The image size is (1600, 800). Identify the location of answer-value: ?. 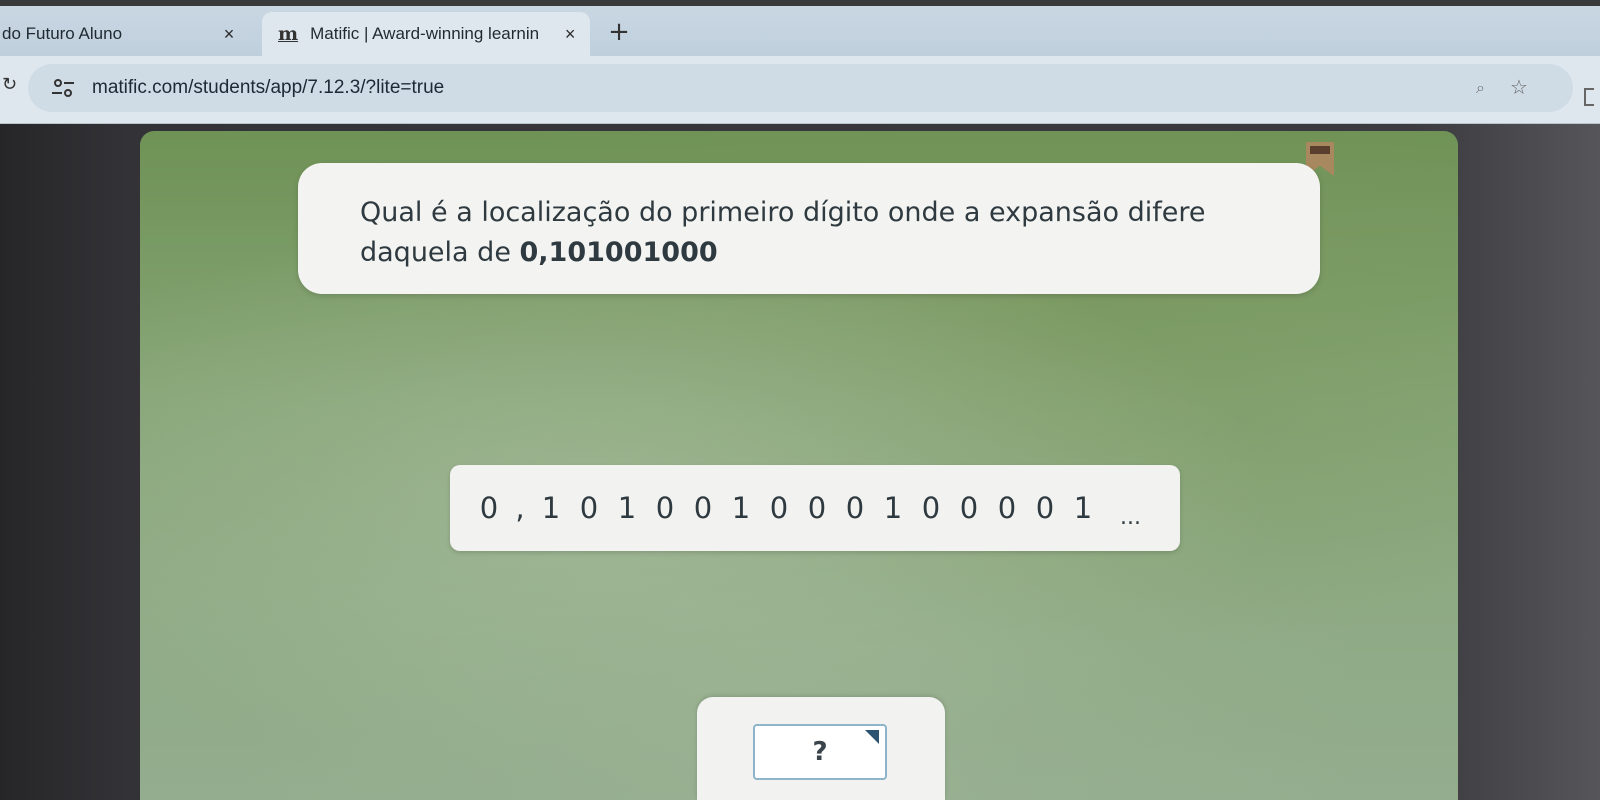
(820, 752).